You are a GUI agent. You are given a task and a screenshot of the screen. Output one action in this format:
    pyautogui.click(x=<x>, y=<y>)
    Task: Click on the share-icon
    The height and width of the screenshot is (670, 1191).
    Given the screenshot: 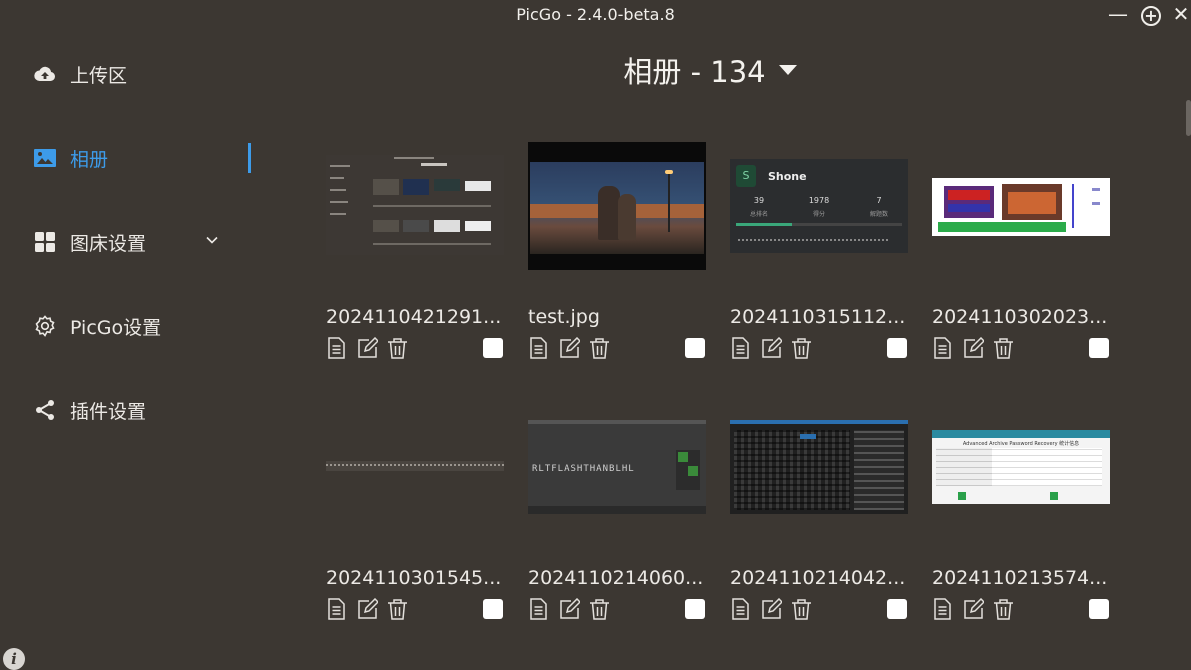 What is the action you would take?
    pyautogui.click(x=45, y=410)
    